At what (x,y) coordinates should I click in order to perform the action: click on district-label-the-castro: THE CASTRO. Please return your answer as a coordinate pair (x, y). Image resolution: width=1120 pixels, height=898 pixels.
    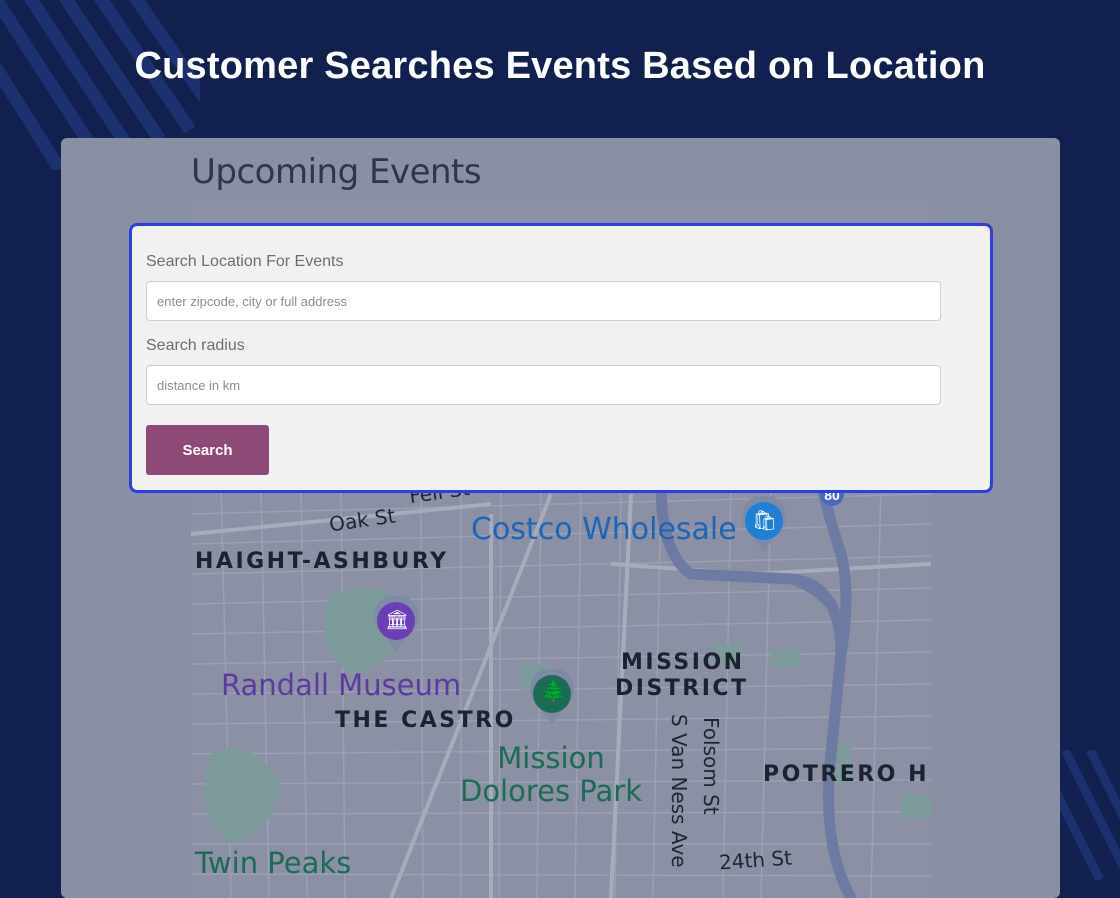
    Looking at the image, I should click on (425, 720).